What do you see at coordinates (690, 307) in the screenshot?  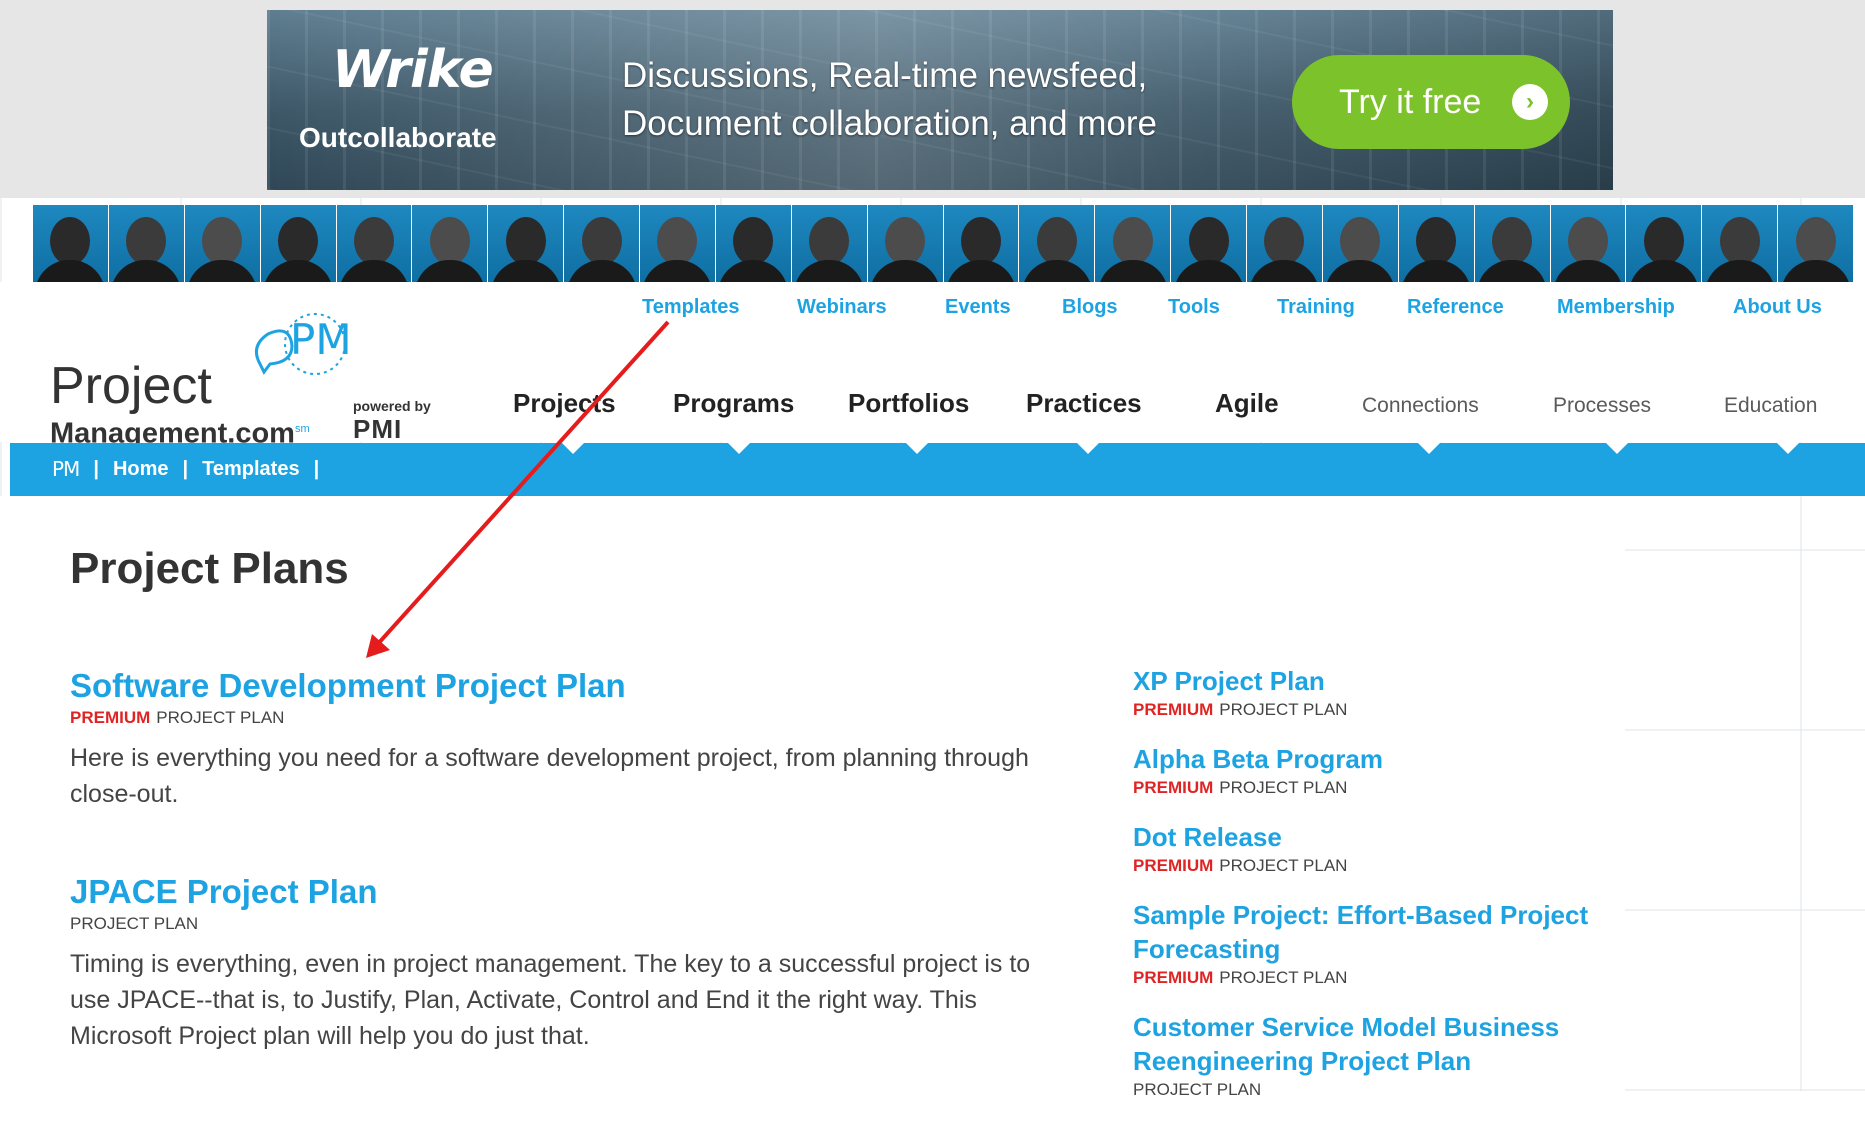 I see `topnav-templates: Templates` at bounding box center [690, 307].